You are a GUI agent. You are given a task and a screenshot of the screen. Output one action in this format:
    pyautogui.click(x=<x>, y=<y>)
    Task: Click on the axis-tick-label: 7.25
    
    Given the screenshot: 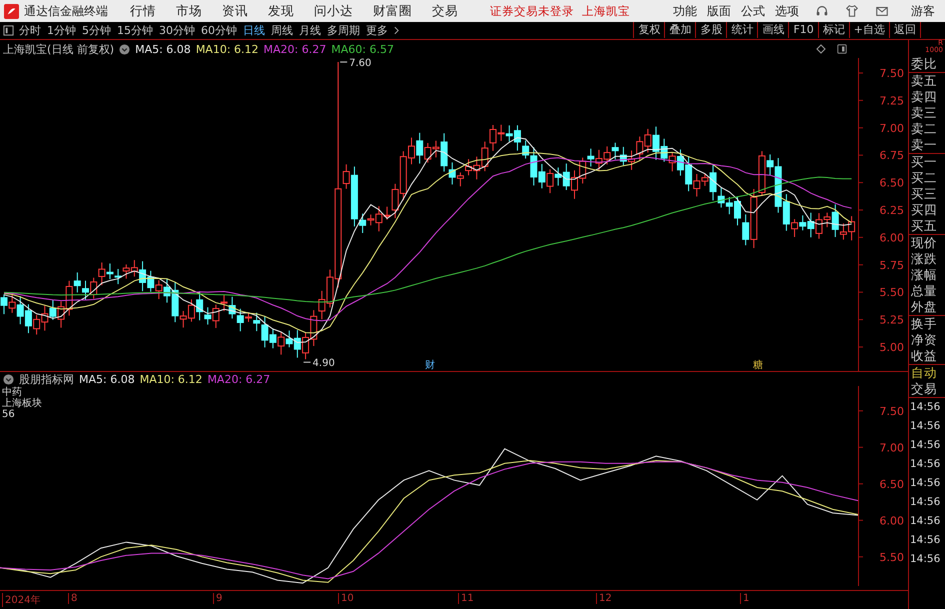 What is the action you would take?
    pyautogui.click(x=892, y=101)
    